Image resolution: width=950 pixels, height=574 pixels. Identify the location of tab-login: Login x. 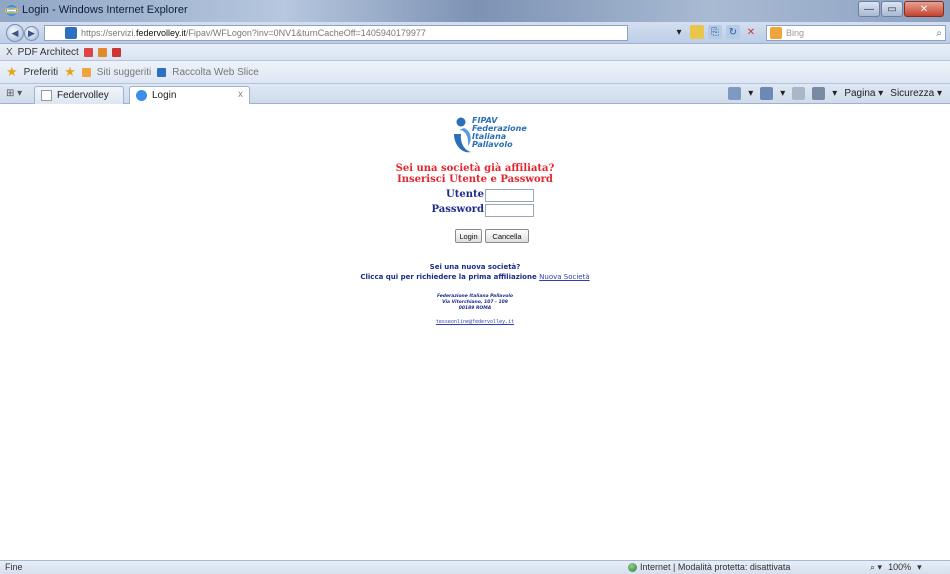
(189, 95).